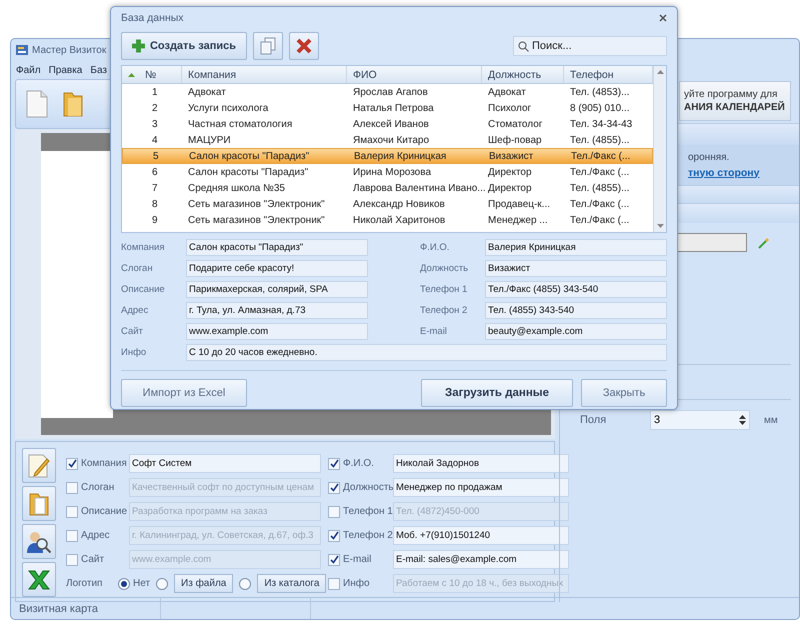  I want to click on table-cell-text: Алексей Иванов, so click(391, 124).